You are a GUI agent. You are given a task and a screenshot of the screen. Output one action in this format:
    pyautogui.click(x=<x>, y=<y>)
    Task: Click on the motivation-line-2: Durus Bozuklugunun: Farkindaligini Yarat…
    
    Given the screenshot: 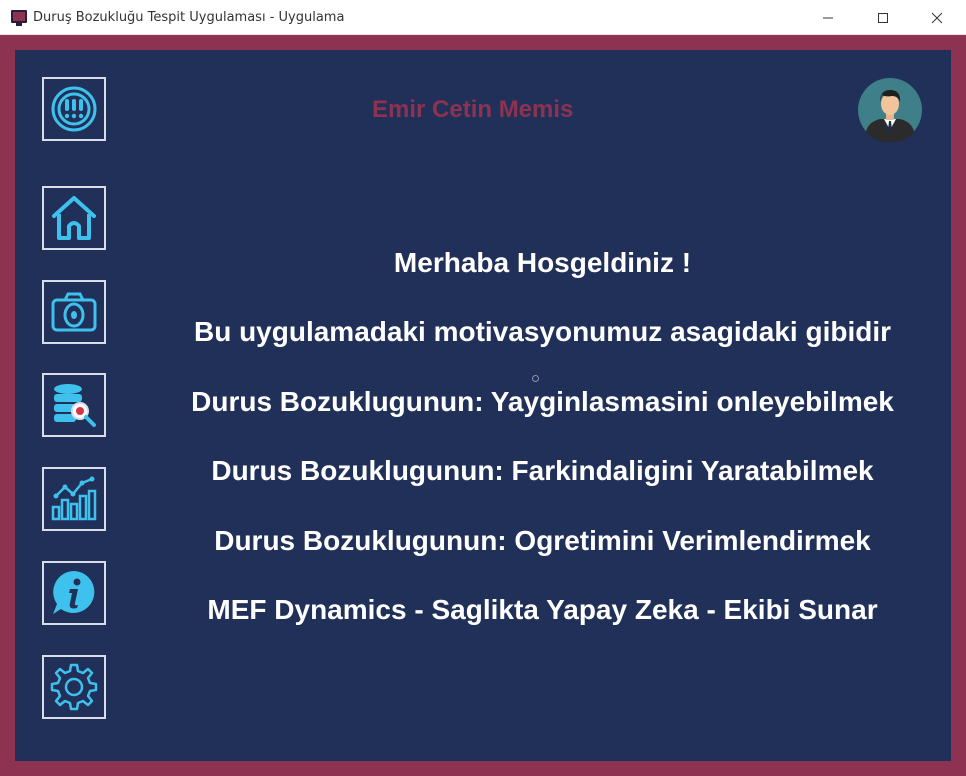 What is the action you would take?
    pyautogui.click(x=542, y=470)
    